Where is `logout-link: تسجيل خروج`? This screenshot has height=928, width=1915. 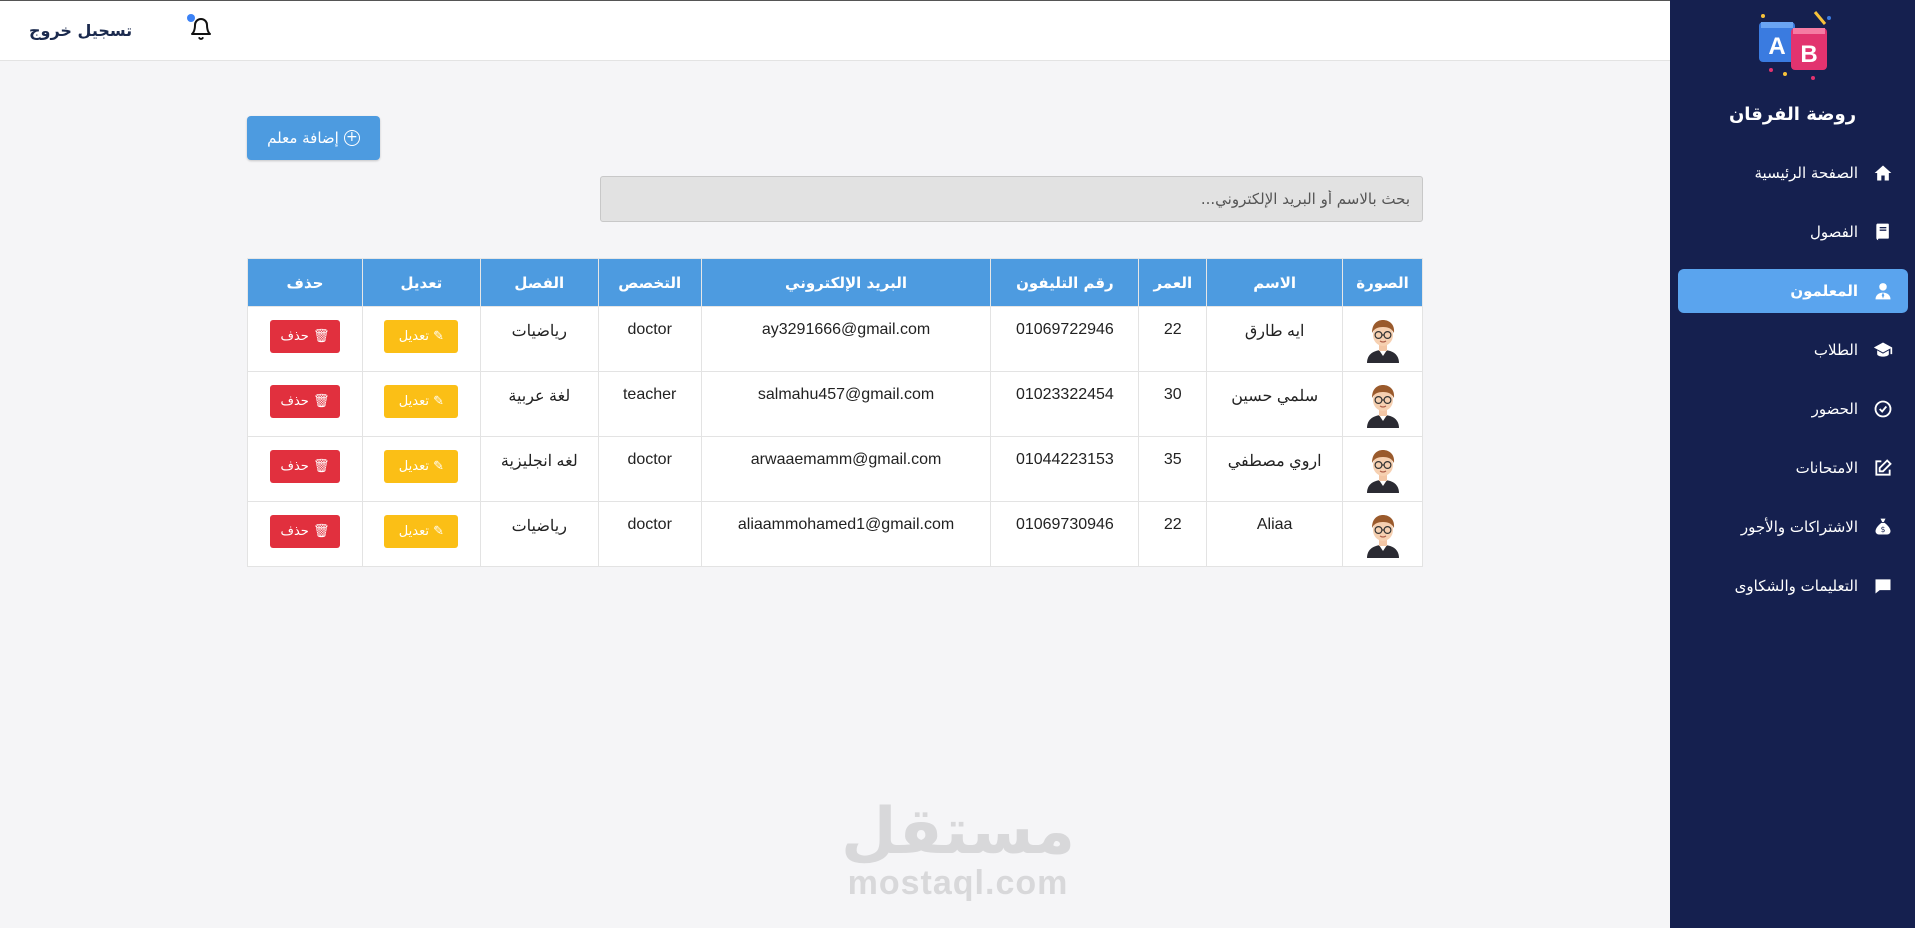 logout-link: تسجيل خروج is located at coordinates (80, 30).